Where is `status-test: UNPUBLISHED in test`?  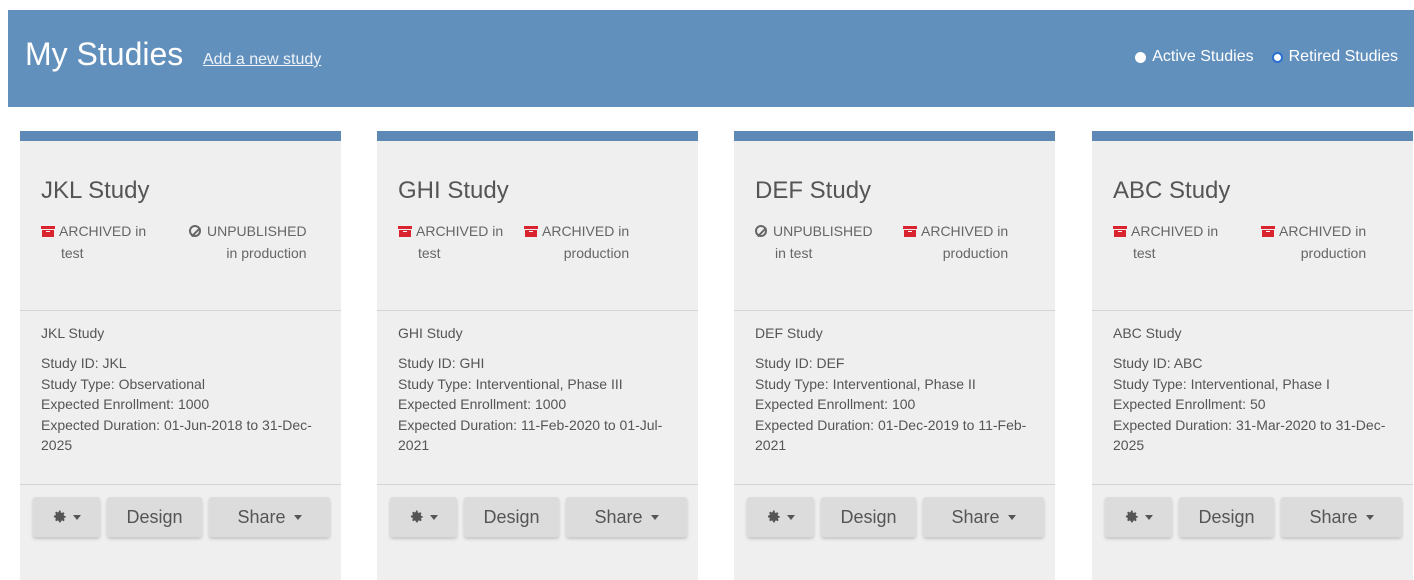 status-test: UNPUBLISHED in test is located at coordinates (814, 242).